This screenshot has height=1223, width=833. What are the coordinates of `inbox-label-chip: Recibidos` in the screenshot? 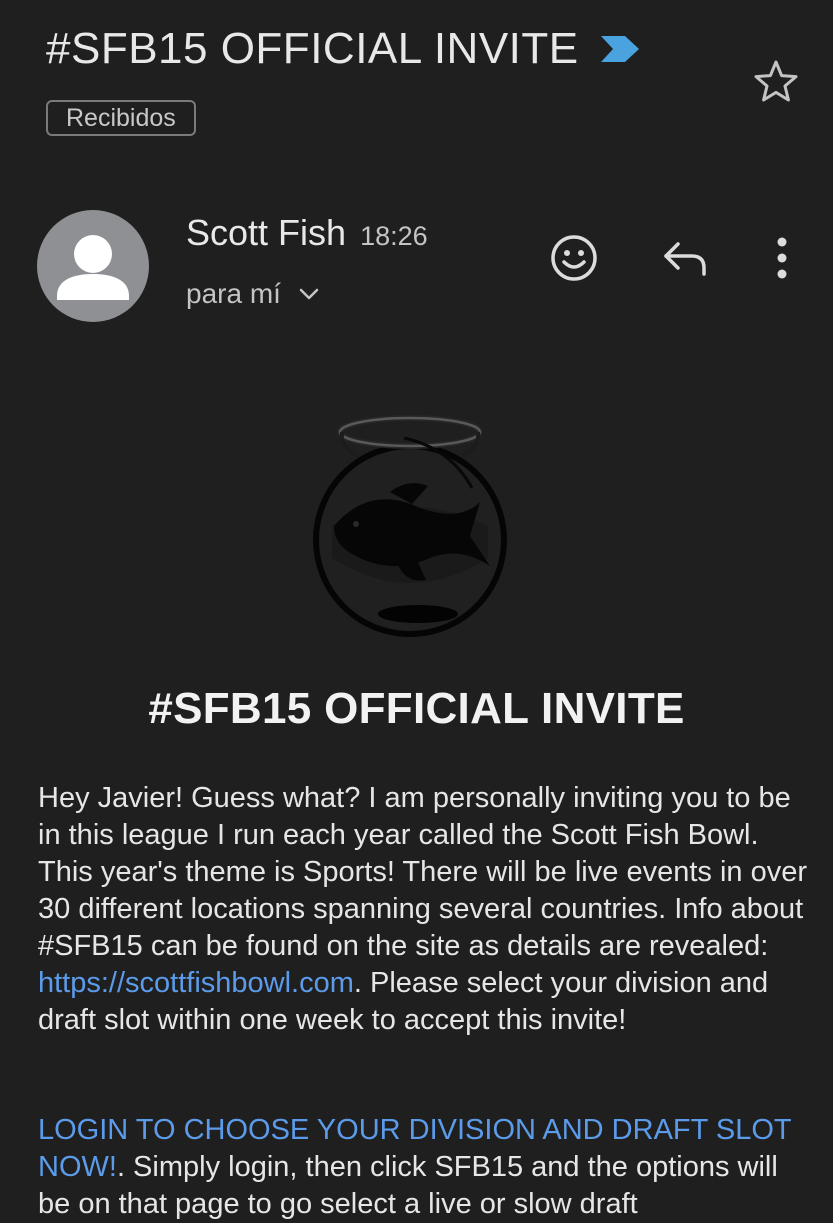 It's located at (121, 118).